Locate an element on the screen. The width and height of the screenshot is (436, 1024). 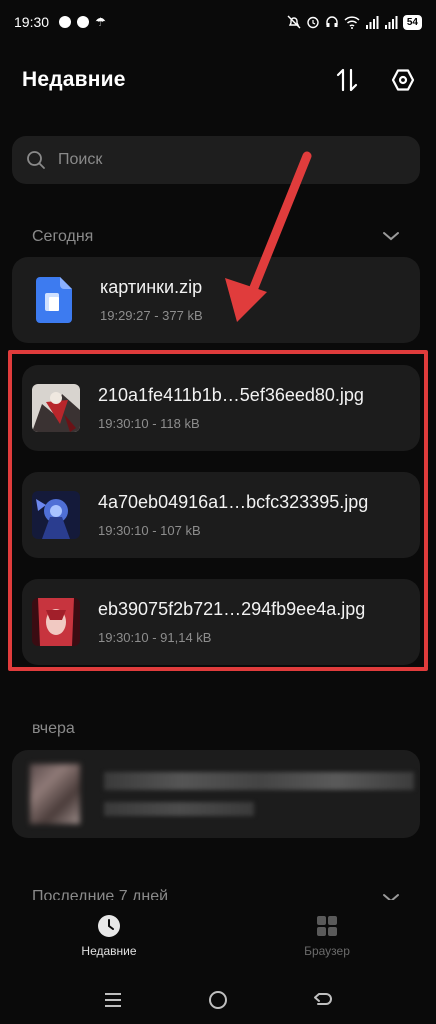
status-time: 19:30 is located at coordinates (32, 22).